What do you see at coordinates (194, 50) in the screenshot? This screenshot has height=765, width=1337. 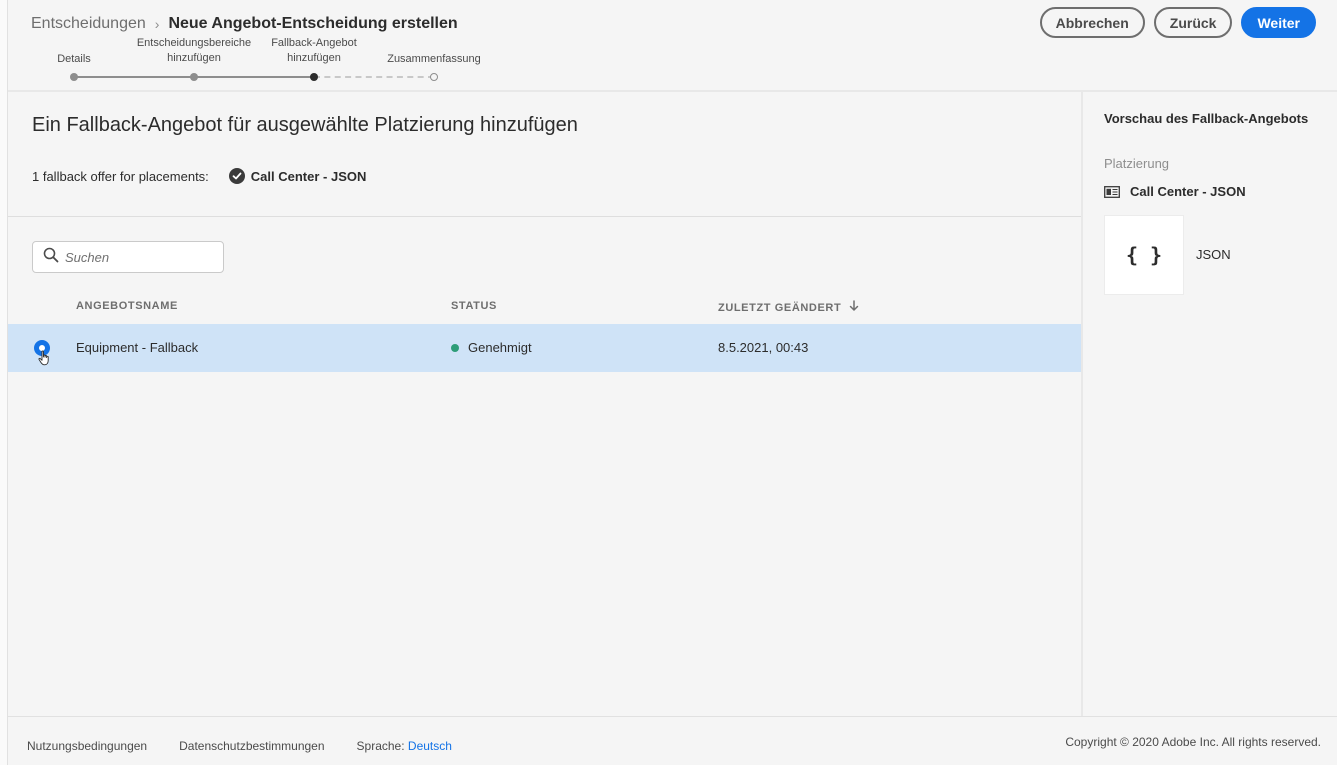 I see `step-label-scopes: Entscheidungsbereiche hinzufügen` at bounding box center [194, 50].